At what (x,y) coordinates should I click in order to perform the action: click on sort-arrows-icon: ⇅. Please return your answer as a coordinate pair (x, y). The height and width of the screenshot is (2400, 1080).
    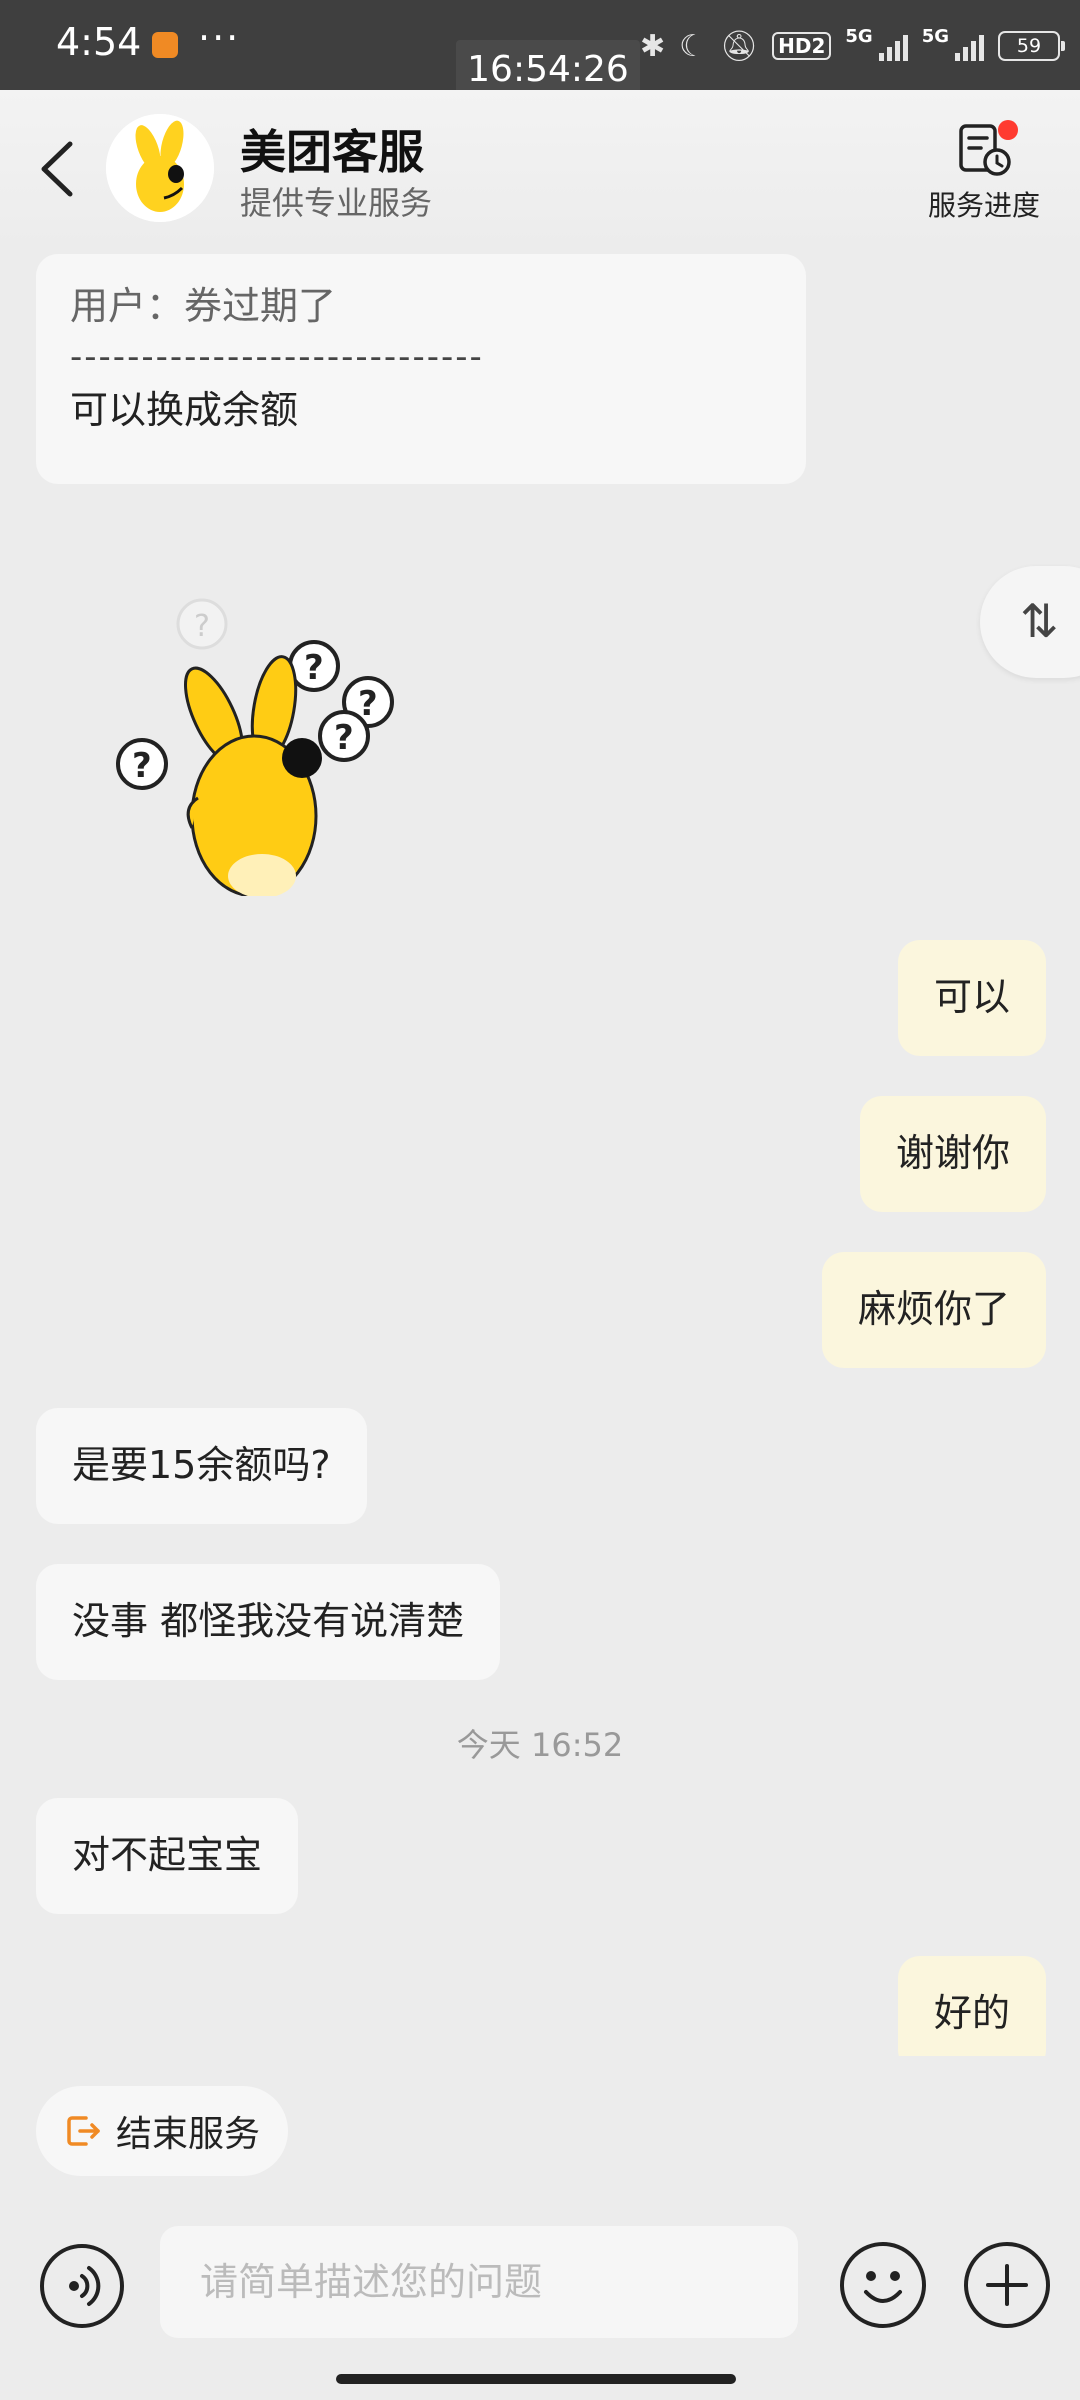
    Looking at the image, I should click on (1039, 621).